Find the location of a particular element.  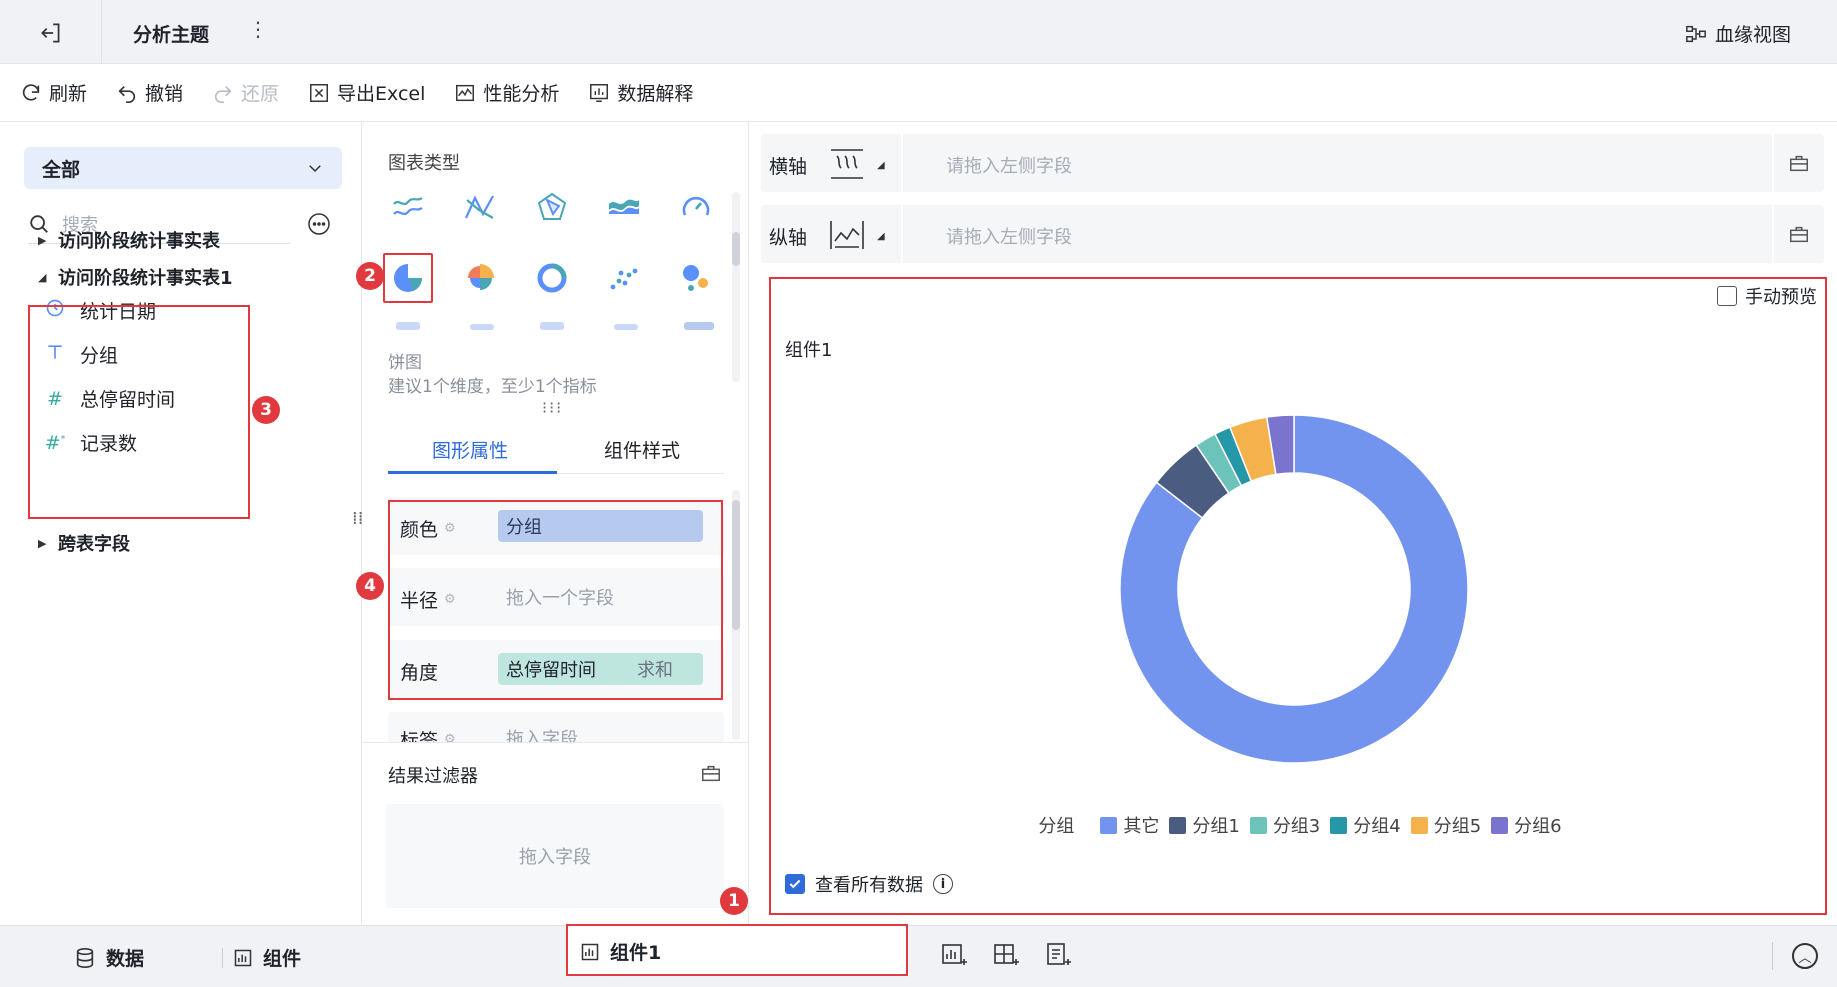

tab-component-style: 组件样式 is located at coordinates (642, 449).